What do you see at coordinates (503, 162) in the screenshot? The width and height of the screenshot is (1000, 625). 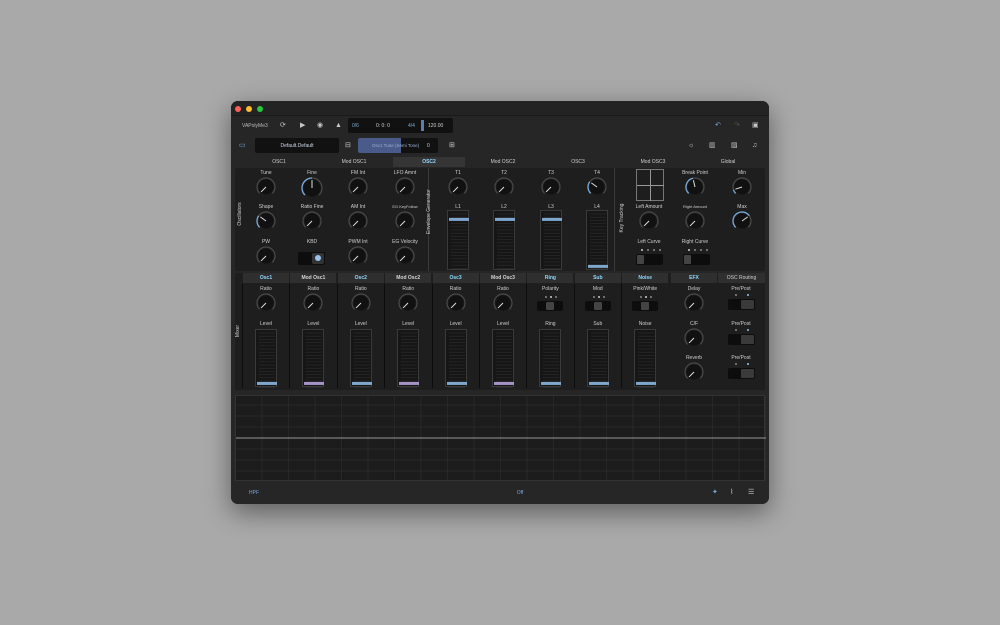 I see `tab-mod-osc2: Mod OSC2` at bounding box center [503, 162].